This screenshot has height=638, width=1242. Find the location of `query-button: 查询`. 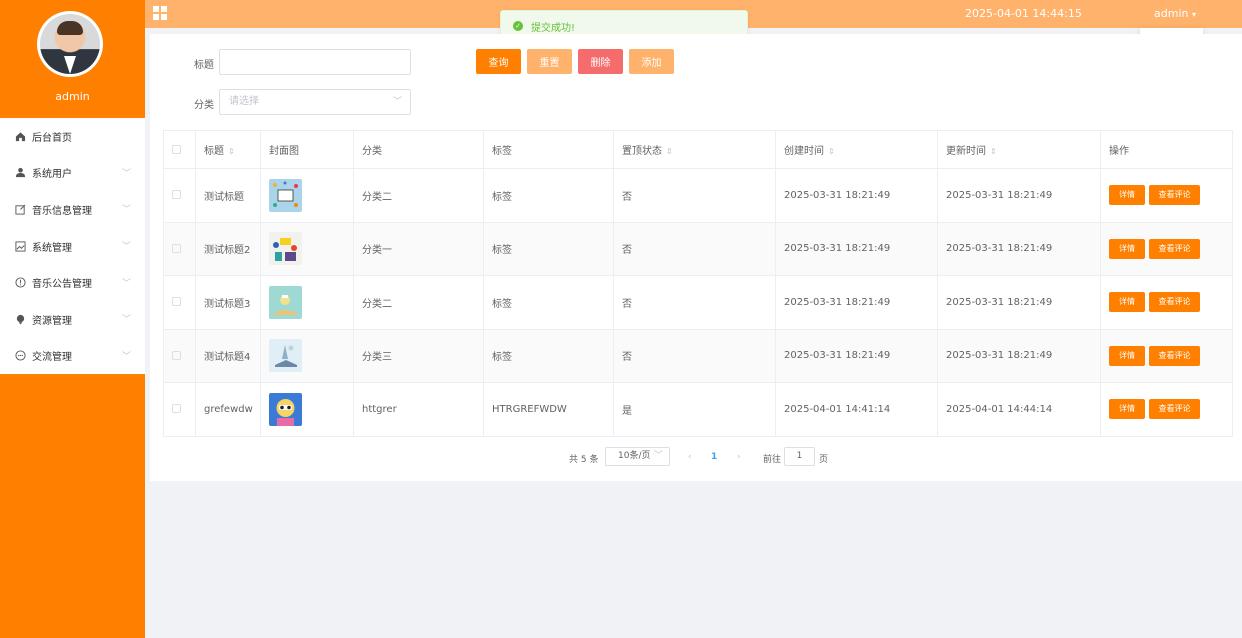

query-button: 查询 is located at coordinates (498, 61).